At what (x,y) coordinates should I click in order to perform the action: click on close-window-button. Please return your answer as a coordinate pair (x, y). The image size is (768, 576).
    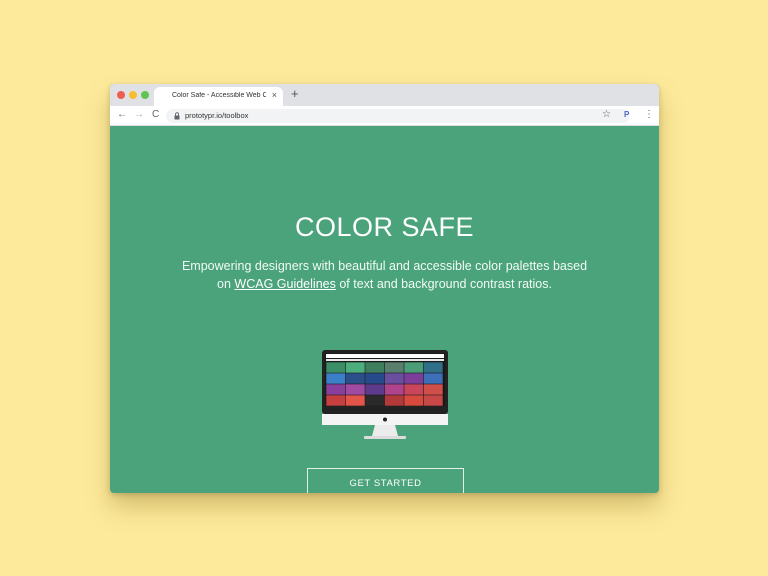
    Looking at the image, I should click on (121, 95).